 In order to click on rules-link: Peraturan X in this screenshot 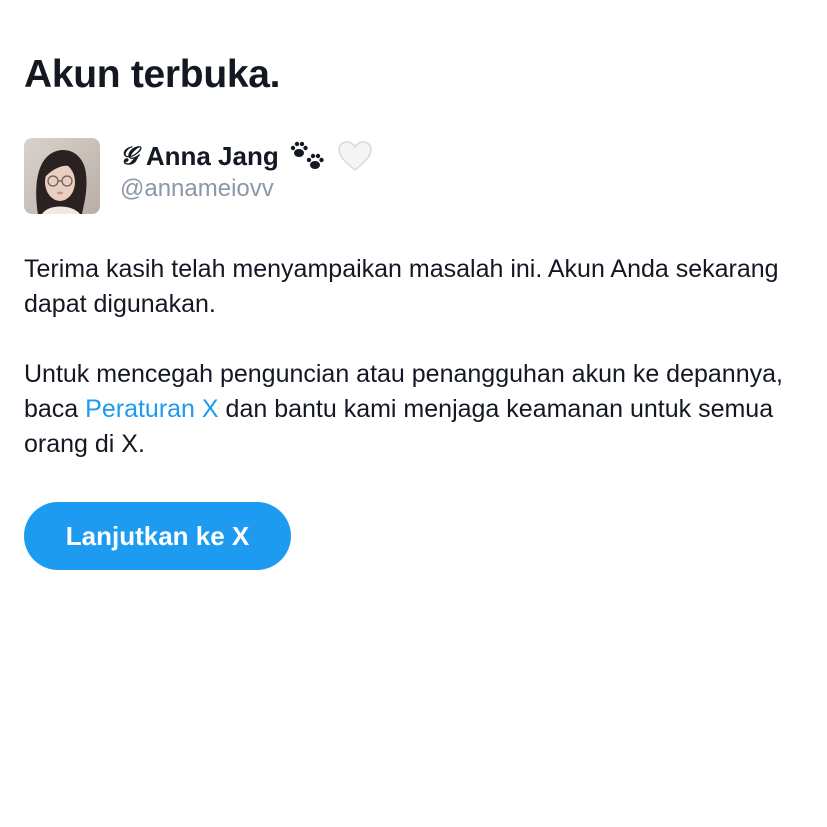, I will do `click(151, 409)`.